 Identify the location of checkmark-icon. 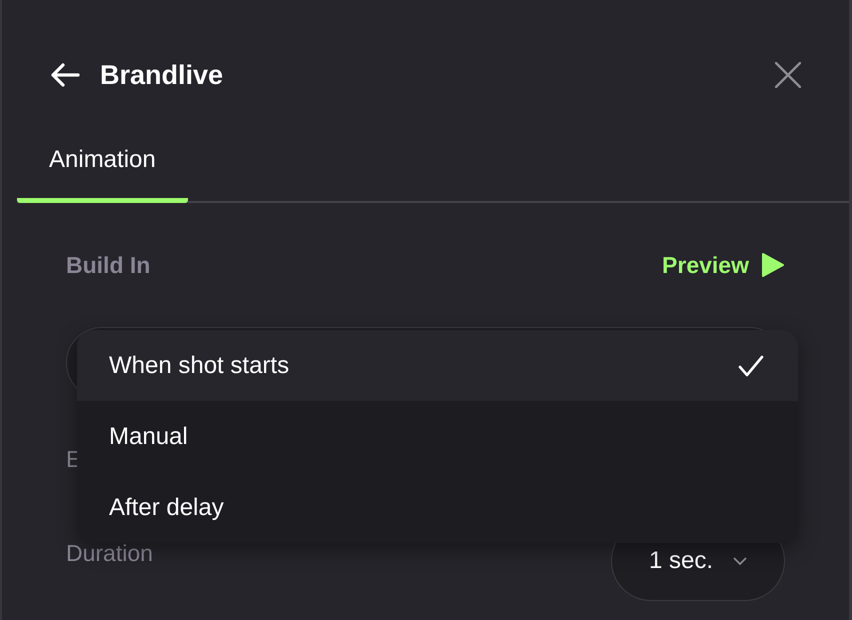
(751, 365).